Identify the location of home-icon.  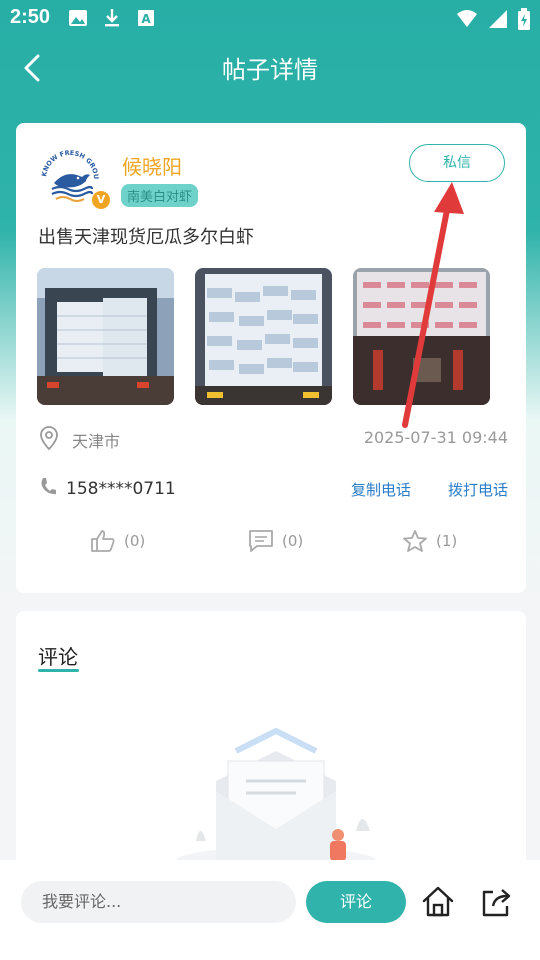
(438, 901).